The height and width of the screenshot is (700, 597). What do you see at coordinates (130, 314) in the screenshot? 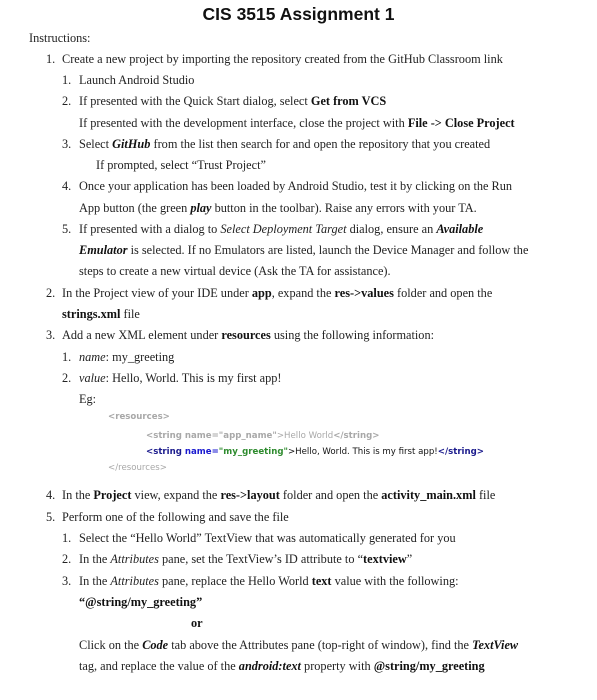
I see `text-run: file` at bounding box center [130, 314].